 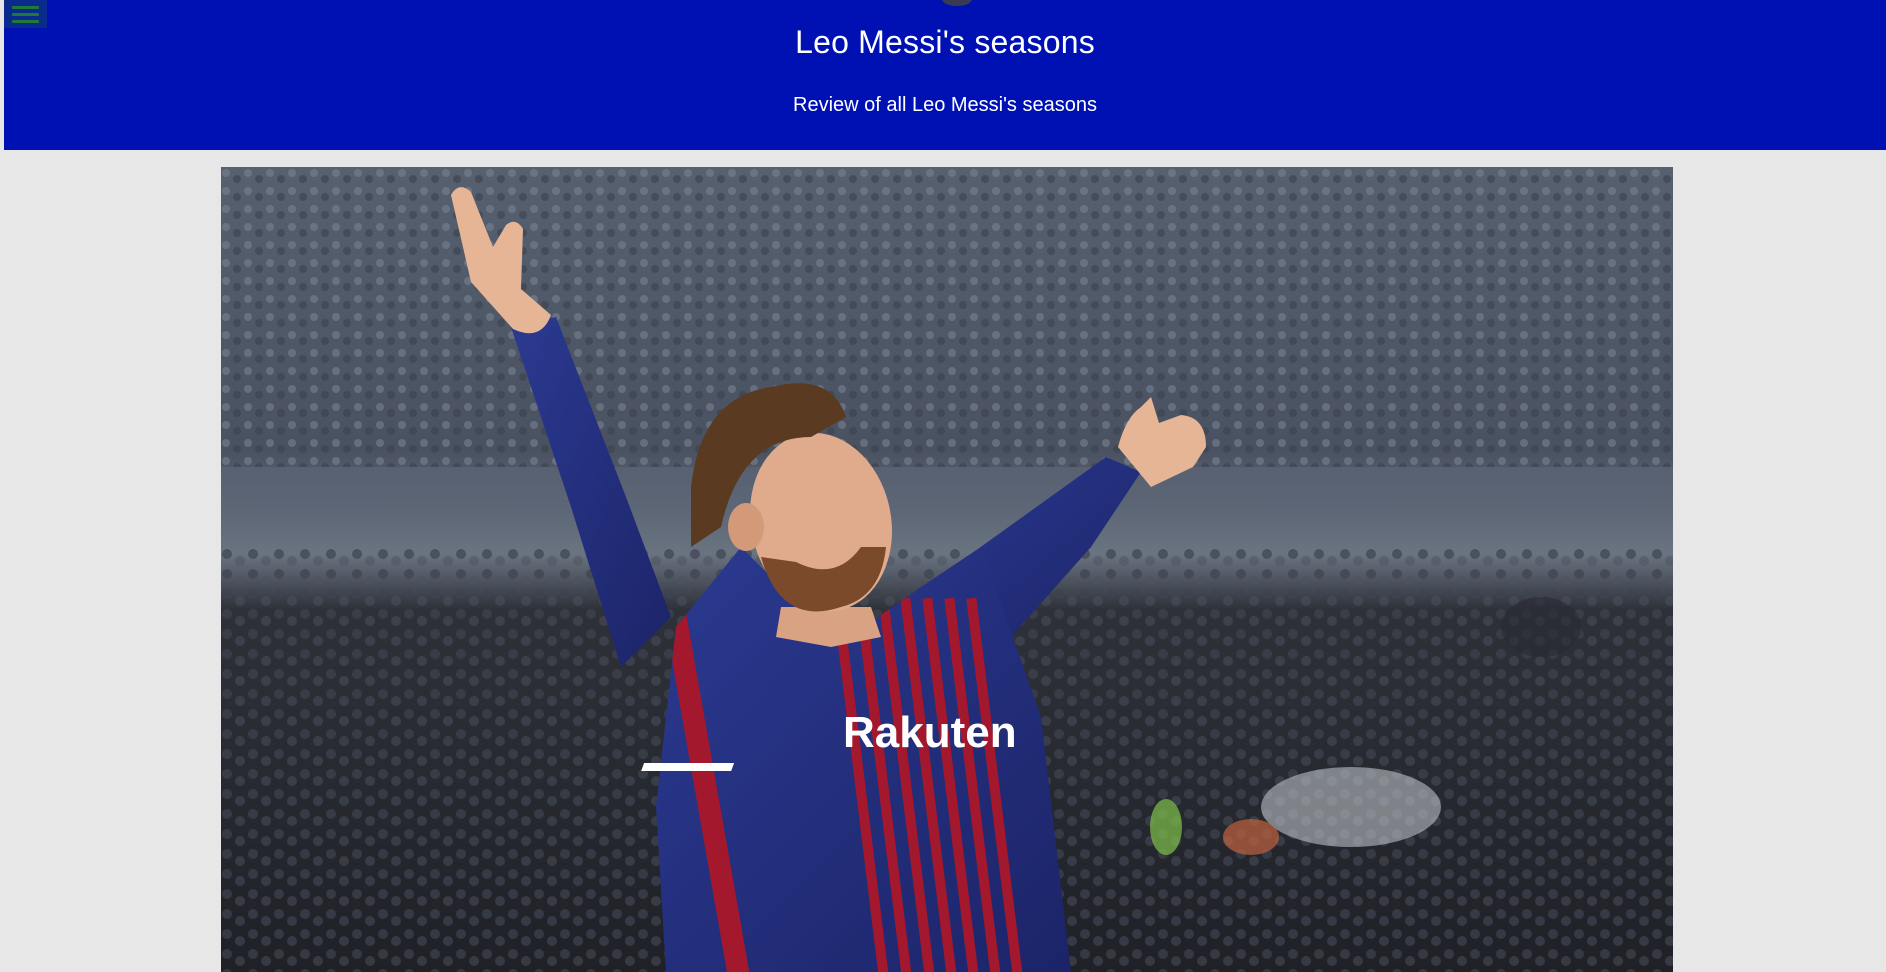 What do you see at coordinates (930, 732) in the screenshot?
I see `jersey-sponsor-text: Rakuten` at bounding box center [930, 732].